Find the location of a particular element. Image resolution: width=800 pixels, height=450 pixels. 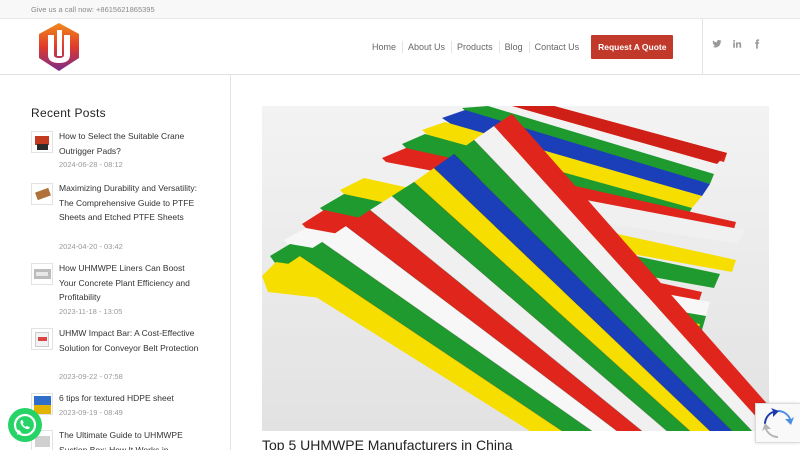

linkedin-icon is located at coordinates (737, 44).